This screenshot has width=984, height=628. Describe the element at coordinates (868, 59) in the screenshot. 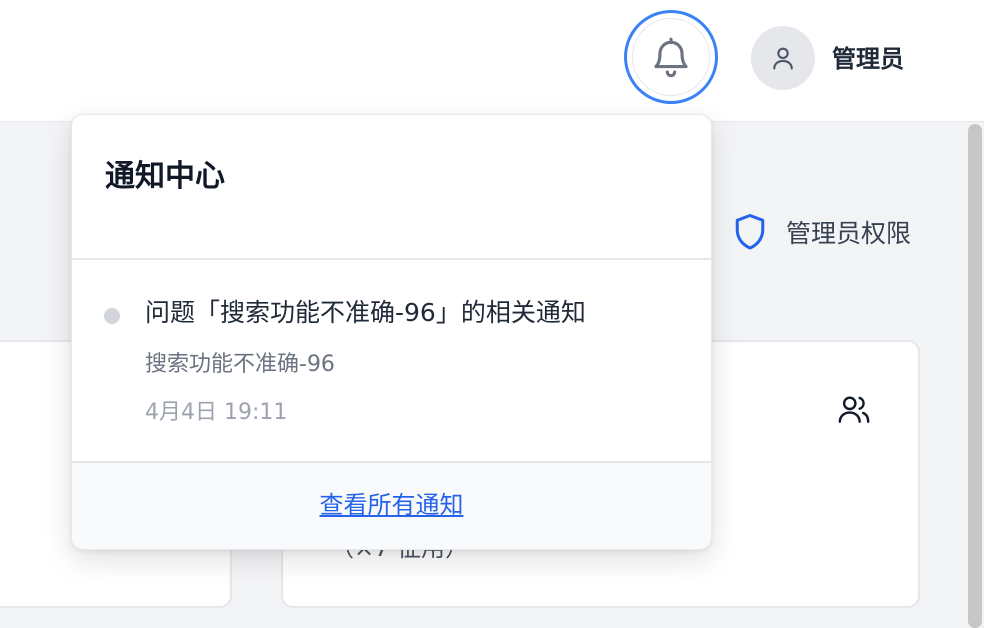

I see `user-name: 管理员` at that location.